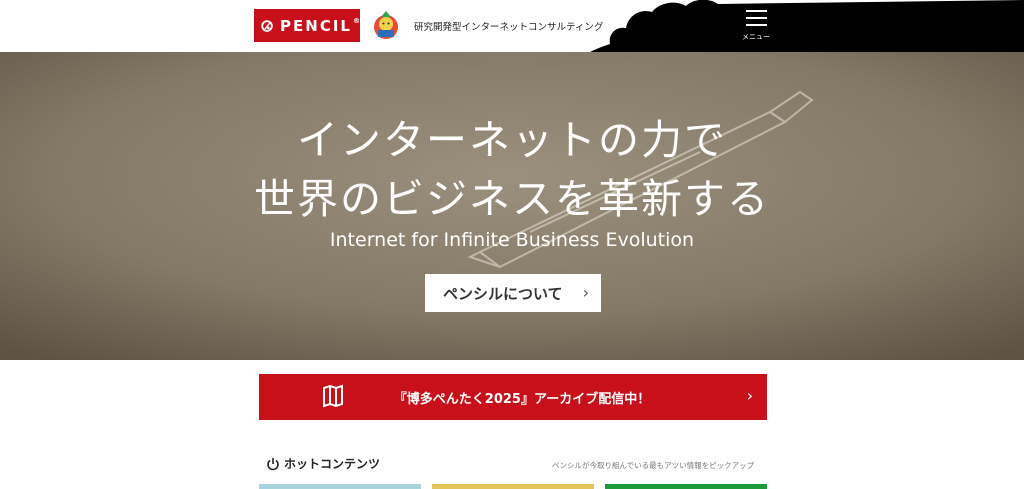 Image resolution: width=1024 pixels, height=489 pixels. What do you see at coordinates (332, 464) in the screenshot?
I see `hot-contents-title: ホットコンテンツ` at bounding box center [332, 464].